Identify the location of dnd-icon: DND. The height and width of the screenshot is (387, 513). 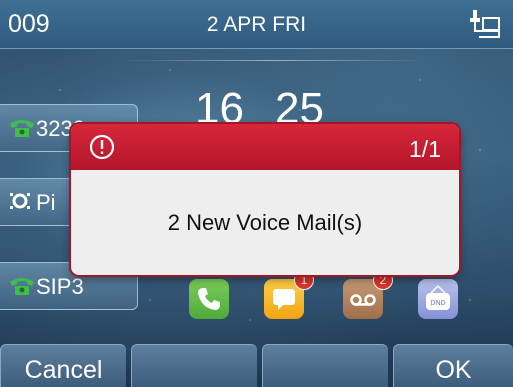
(438, 297).